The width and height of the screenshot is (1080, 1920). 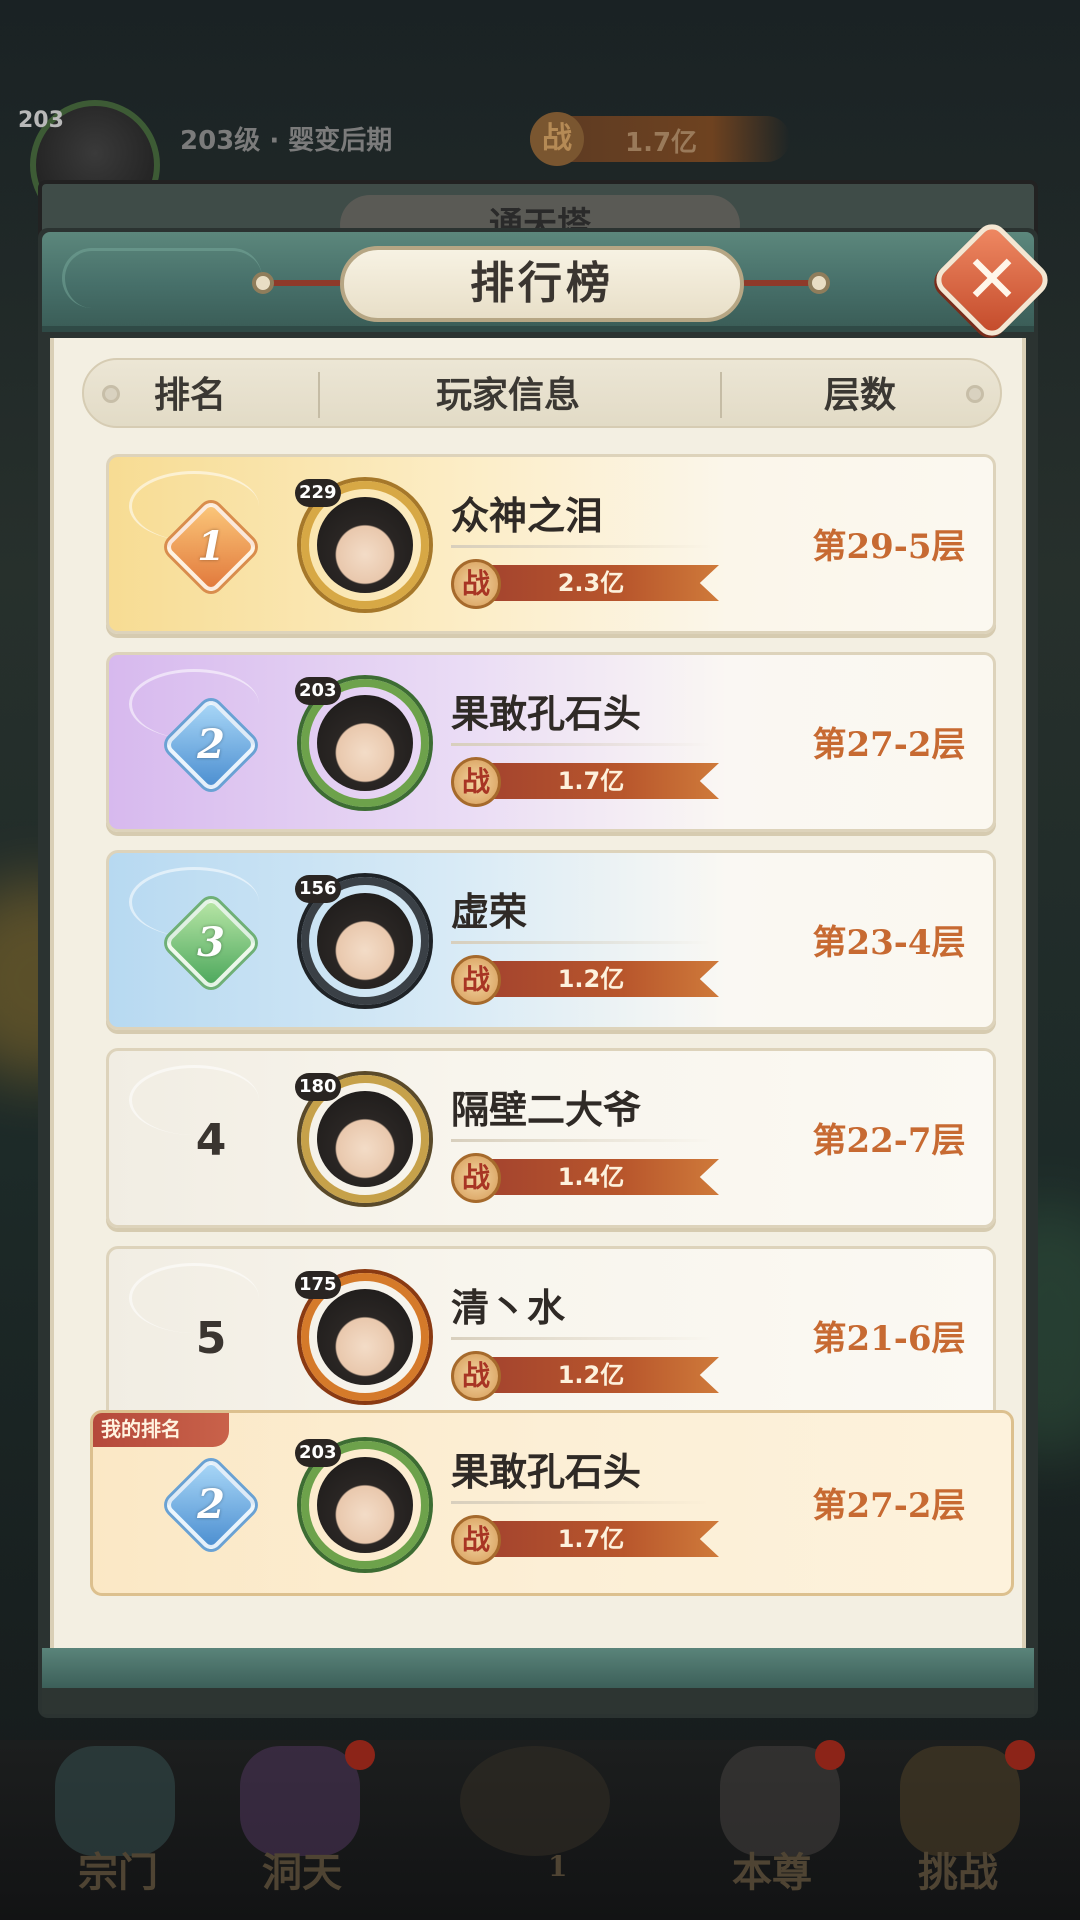 What do you see at coordinates (889, 943) in the screenshot?
I see `floor-value: 第23-4层` at bounding box center [889, 943].